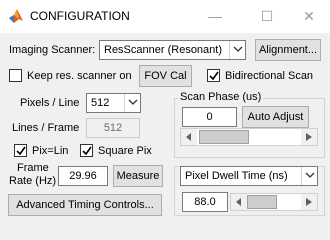 The width and height of the screenshot is (330, 240). Describe the element at coordinates (50, 151) in the screenshot. I see `pix-eq-lin-label: Pix=Lin` at that location.